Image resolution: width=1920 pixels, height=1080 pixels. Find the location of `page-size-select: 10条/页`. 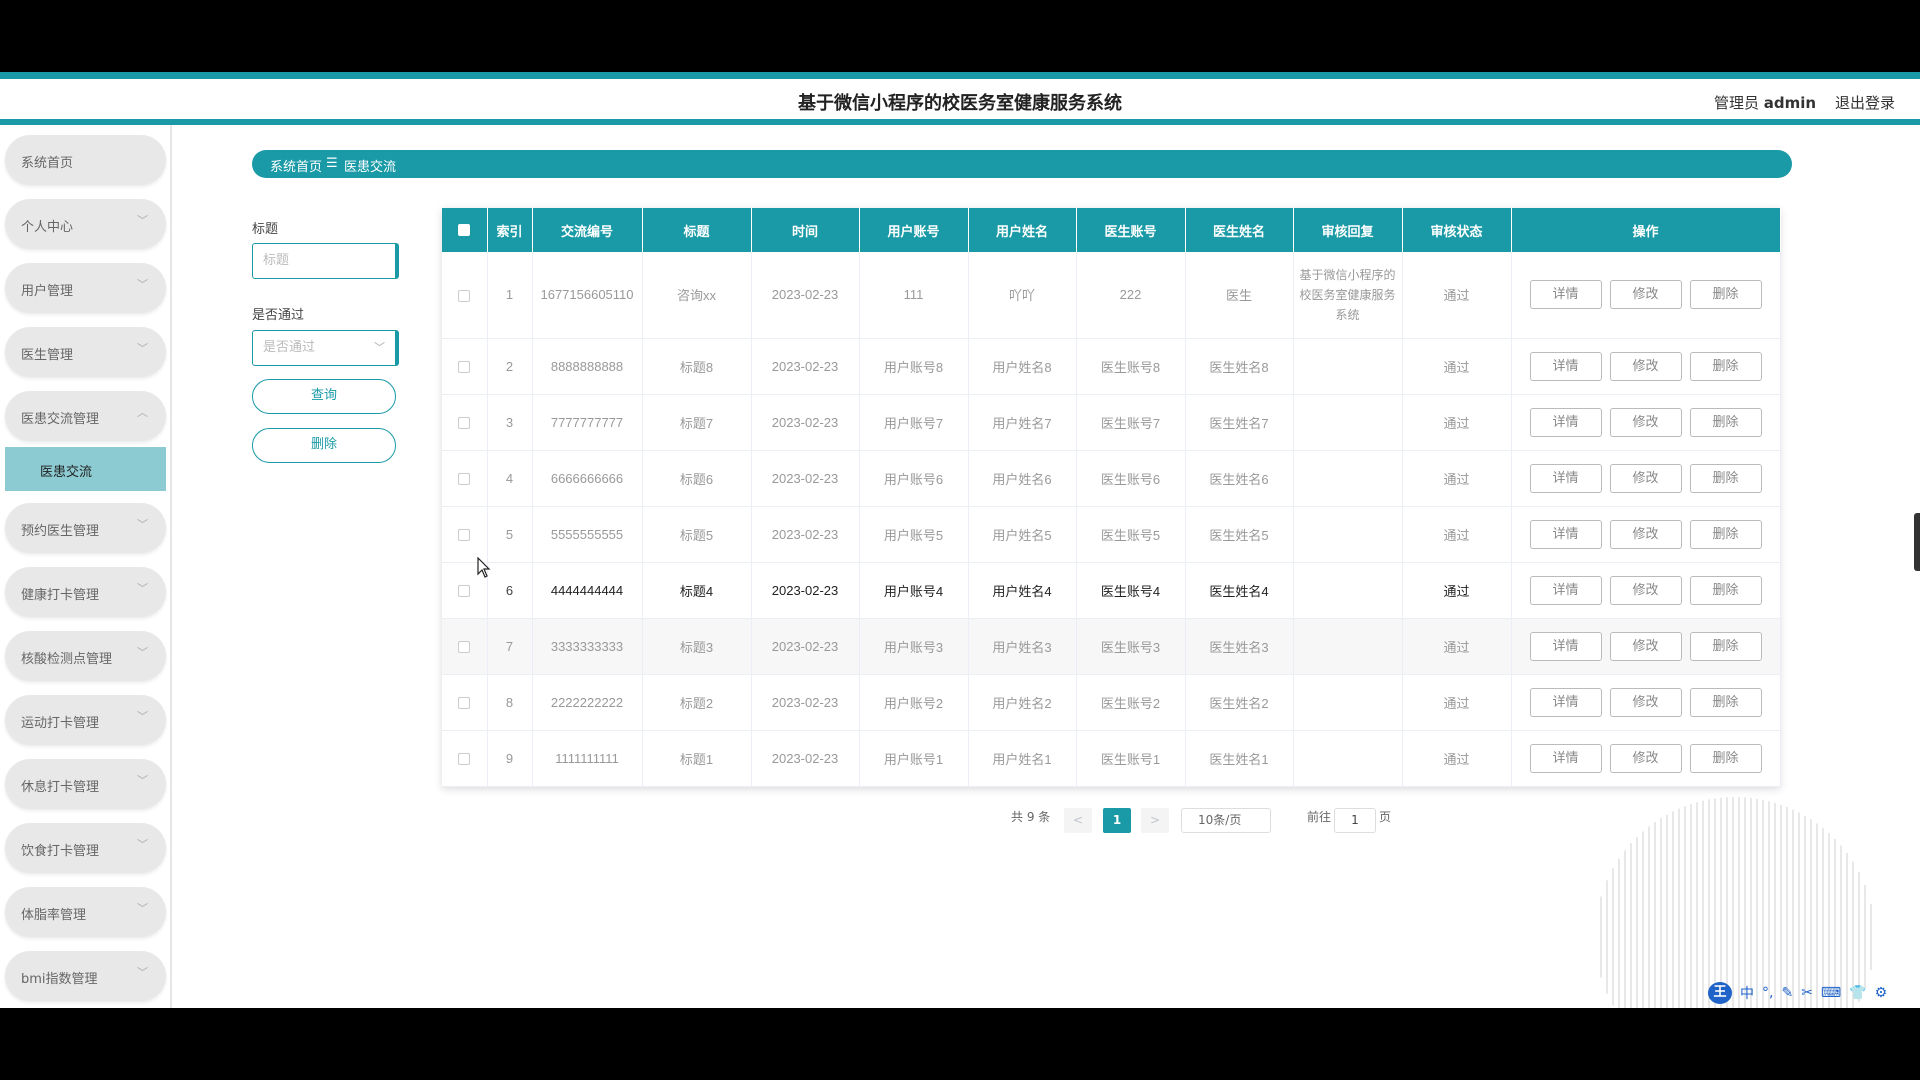

page-size-select: 10条/页 is located at coordinates (1226, 820).